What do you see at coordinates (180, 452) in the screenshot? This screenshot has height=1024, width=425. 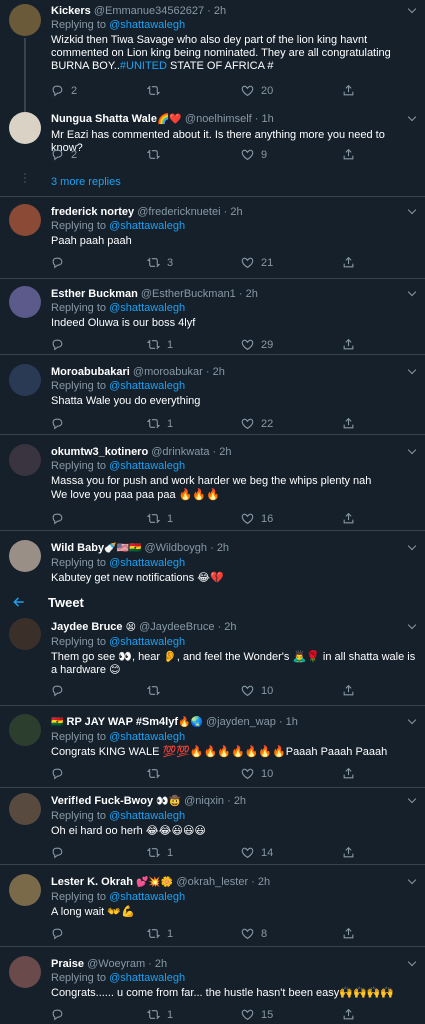 I see `author-handle: @drinkwata` at bounding box center [180, 452].